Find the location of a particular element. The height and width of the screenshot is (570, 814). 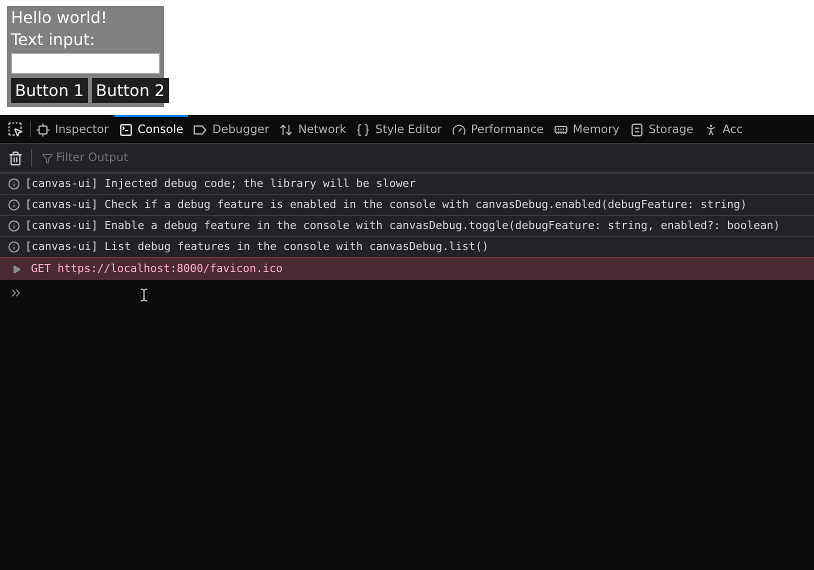

message-text: [canvas-ui] Check if a debug feature is enabled in the console with canvasDebug.enabled(debugFeature: string) is located at coordinates (386, 204).